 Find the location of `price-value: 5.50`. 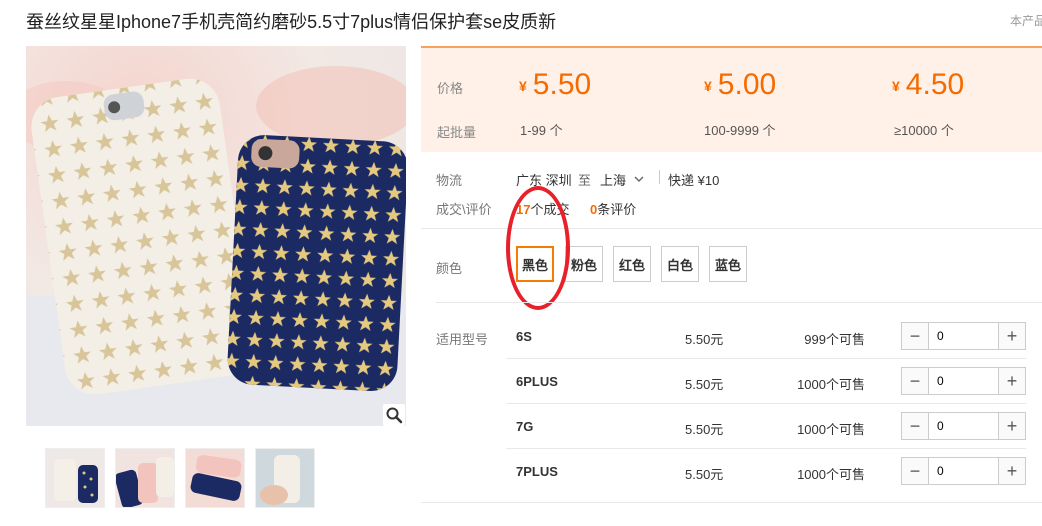

price-value: 5.50 is located at coordinates (562, 84).